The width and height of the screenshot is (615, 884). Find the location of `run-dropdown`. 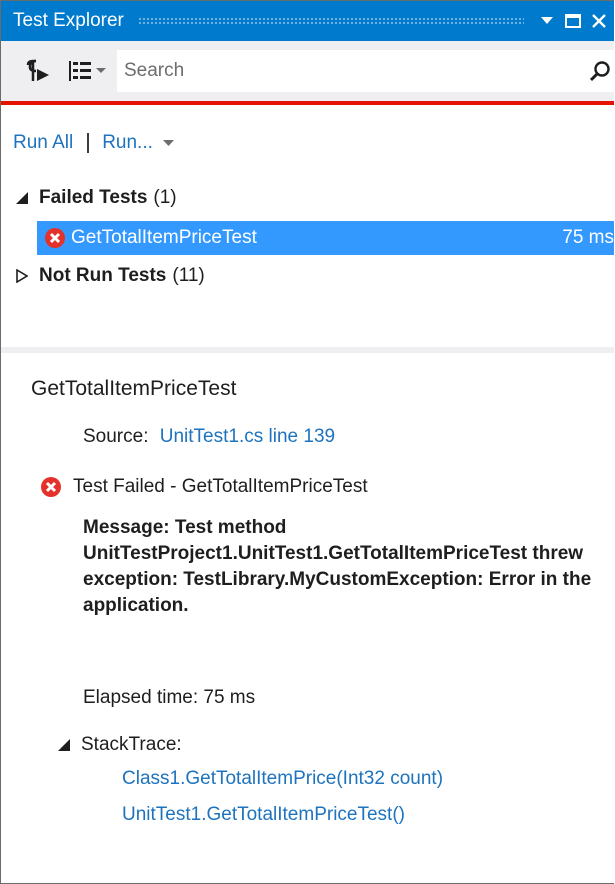

run-dropdown is located at coordinates (168, 143).